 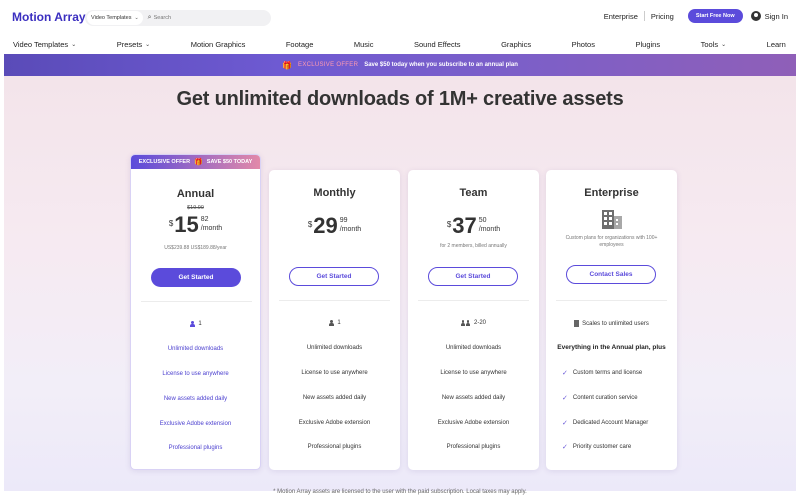 What do you see at coordinates (602, 447) in the screenshot?
I see `feature-label: Priority customer care` at bounding box center [602, 447].